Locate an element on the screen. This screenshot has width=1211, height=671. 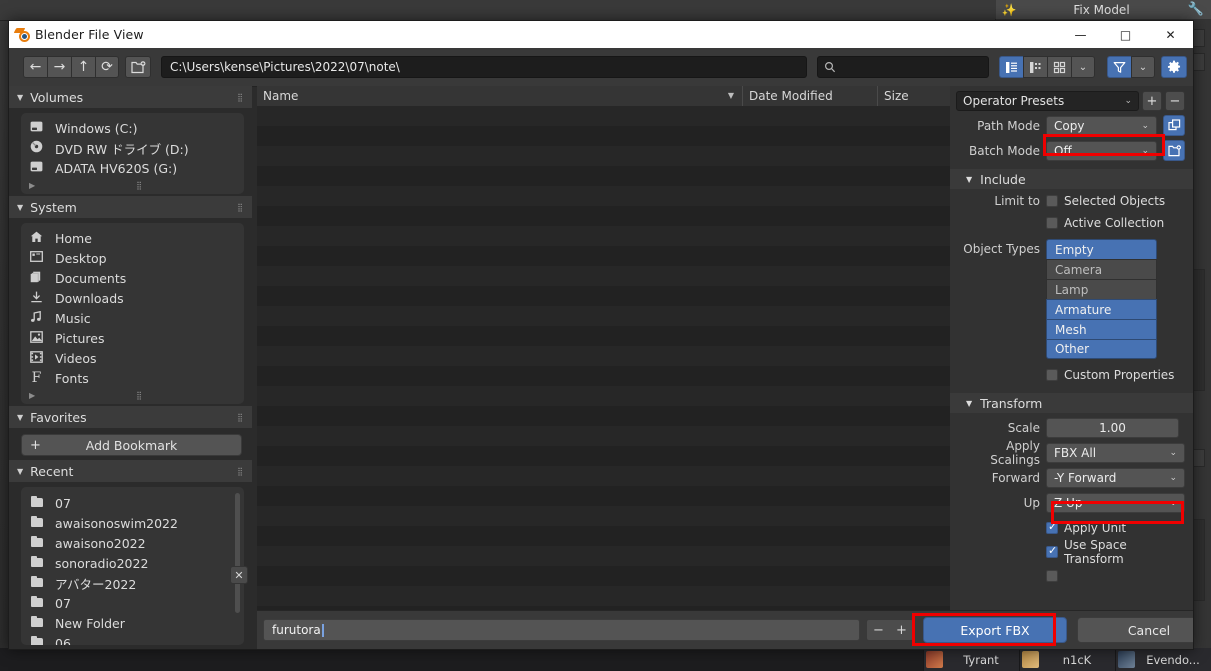
sidebar-item-downloads: Downloads is located at coordinates (132, 298).